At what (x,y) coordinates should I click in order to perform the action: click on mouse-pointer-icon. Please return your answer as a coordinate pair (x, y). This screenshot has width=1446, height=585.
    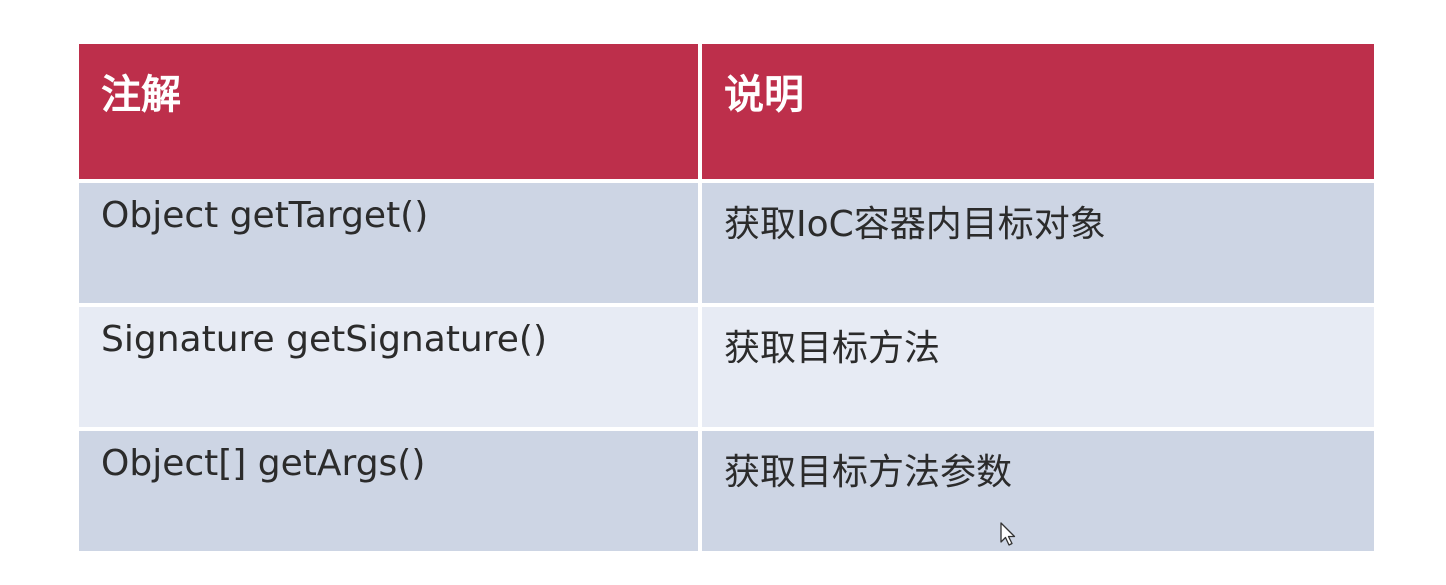
    Looking at the image, I should click on (1008, 534).